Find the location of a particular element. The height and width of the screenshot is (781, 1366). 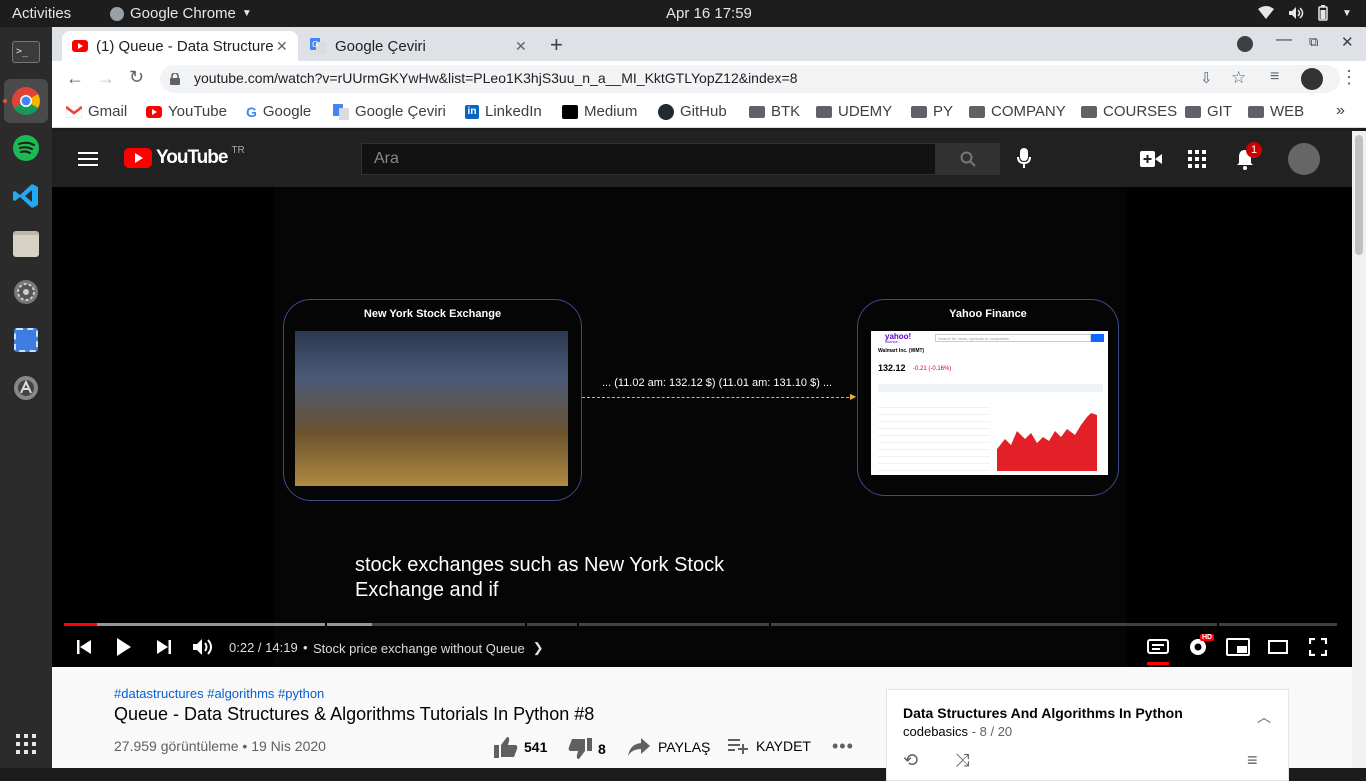

translate-icon is located at coordinates (341, 111).